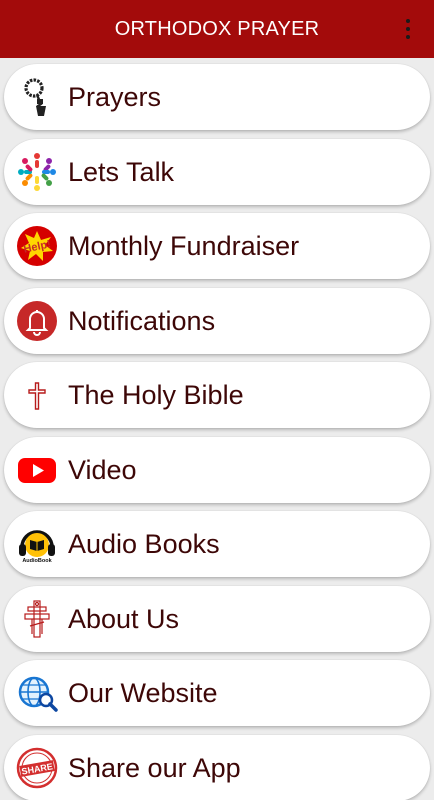 This screenshot has width=434, height=800. Describe the element at coordinates (143, 692) in the screenshot. I see `menu-item-label: Our Website` at that location.